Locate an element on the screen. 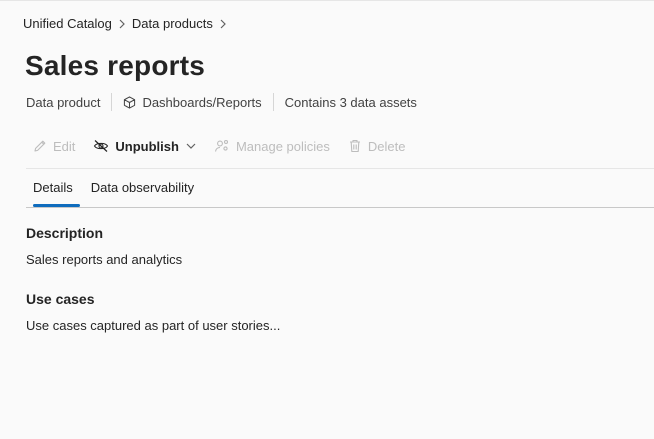 The image size is (654, 439). tab-details-label: Details is located at coordinates (53, 187).